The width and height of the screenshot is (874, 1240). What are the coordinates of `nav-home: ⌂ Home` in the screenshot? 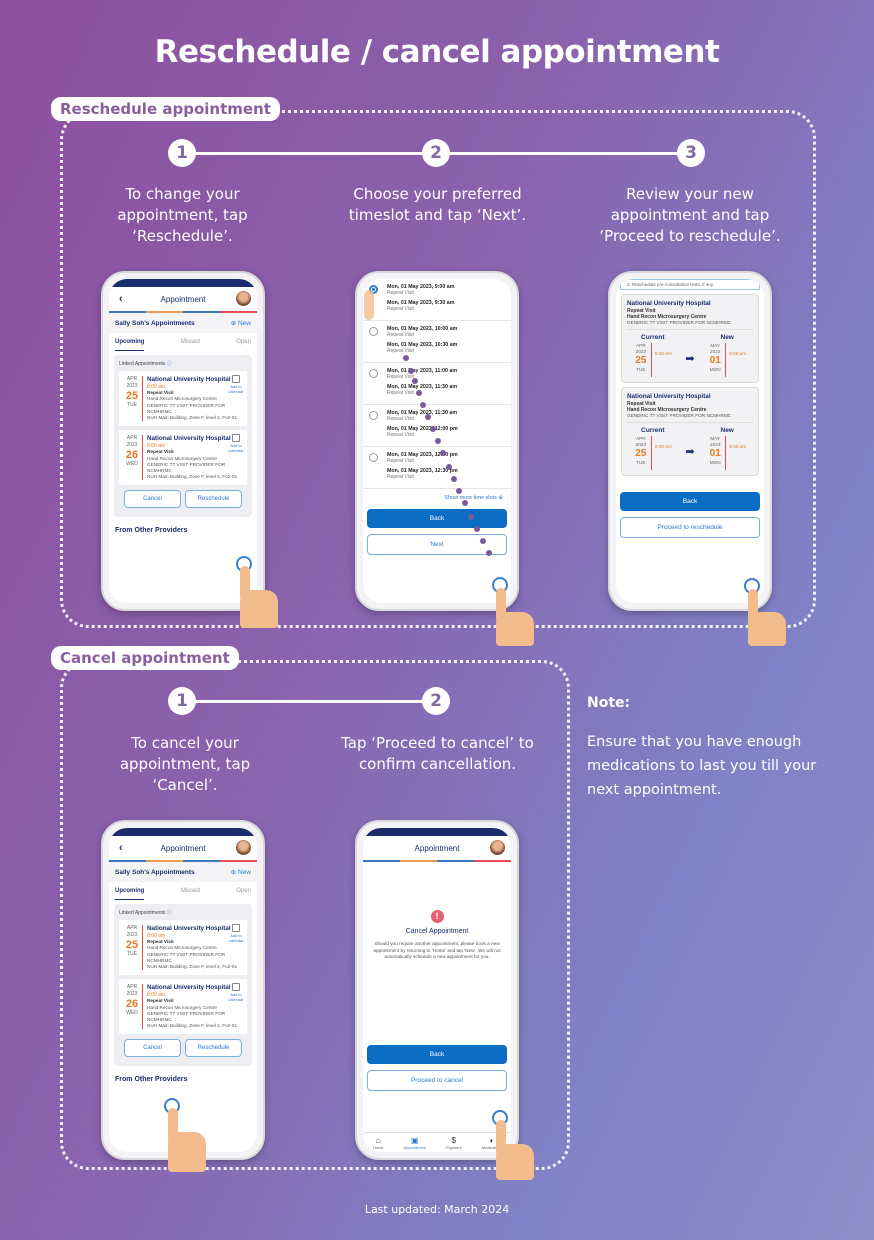 It's located at (378, 1143).